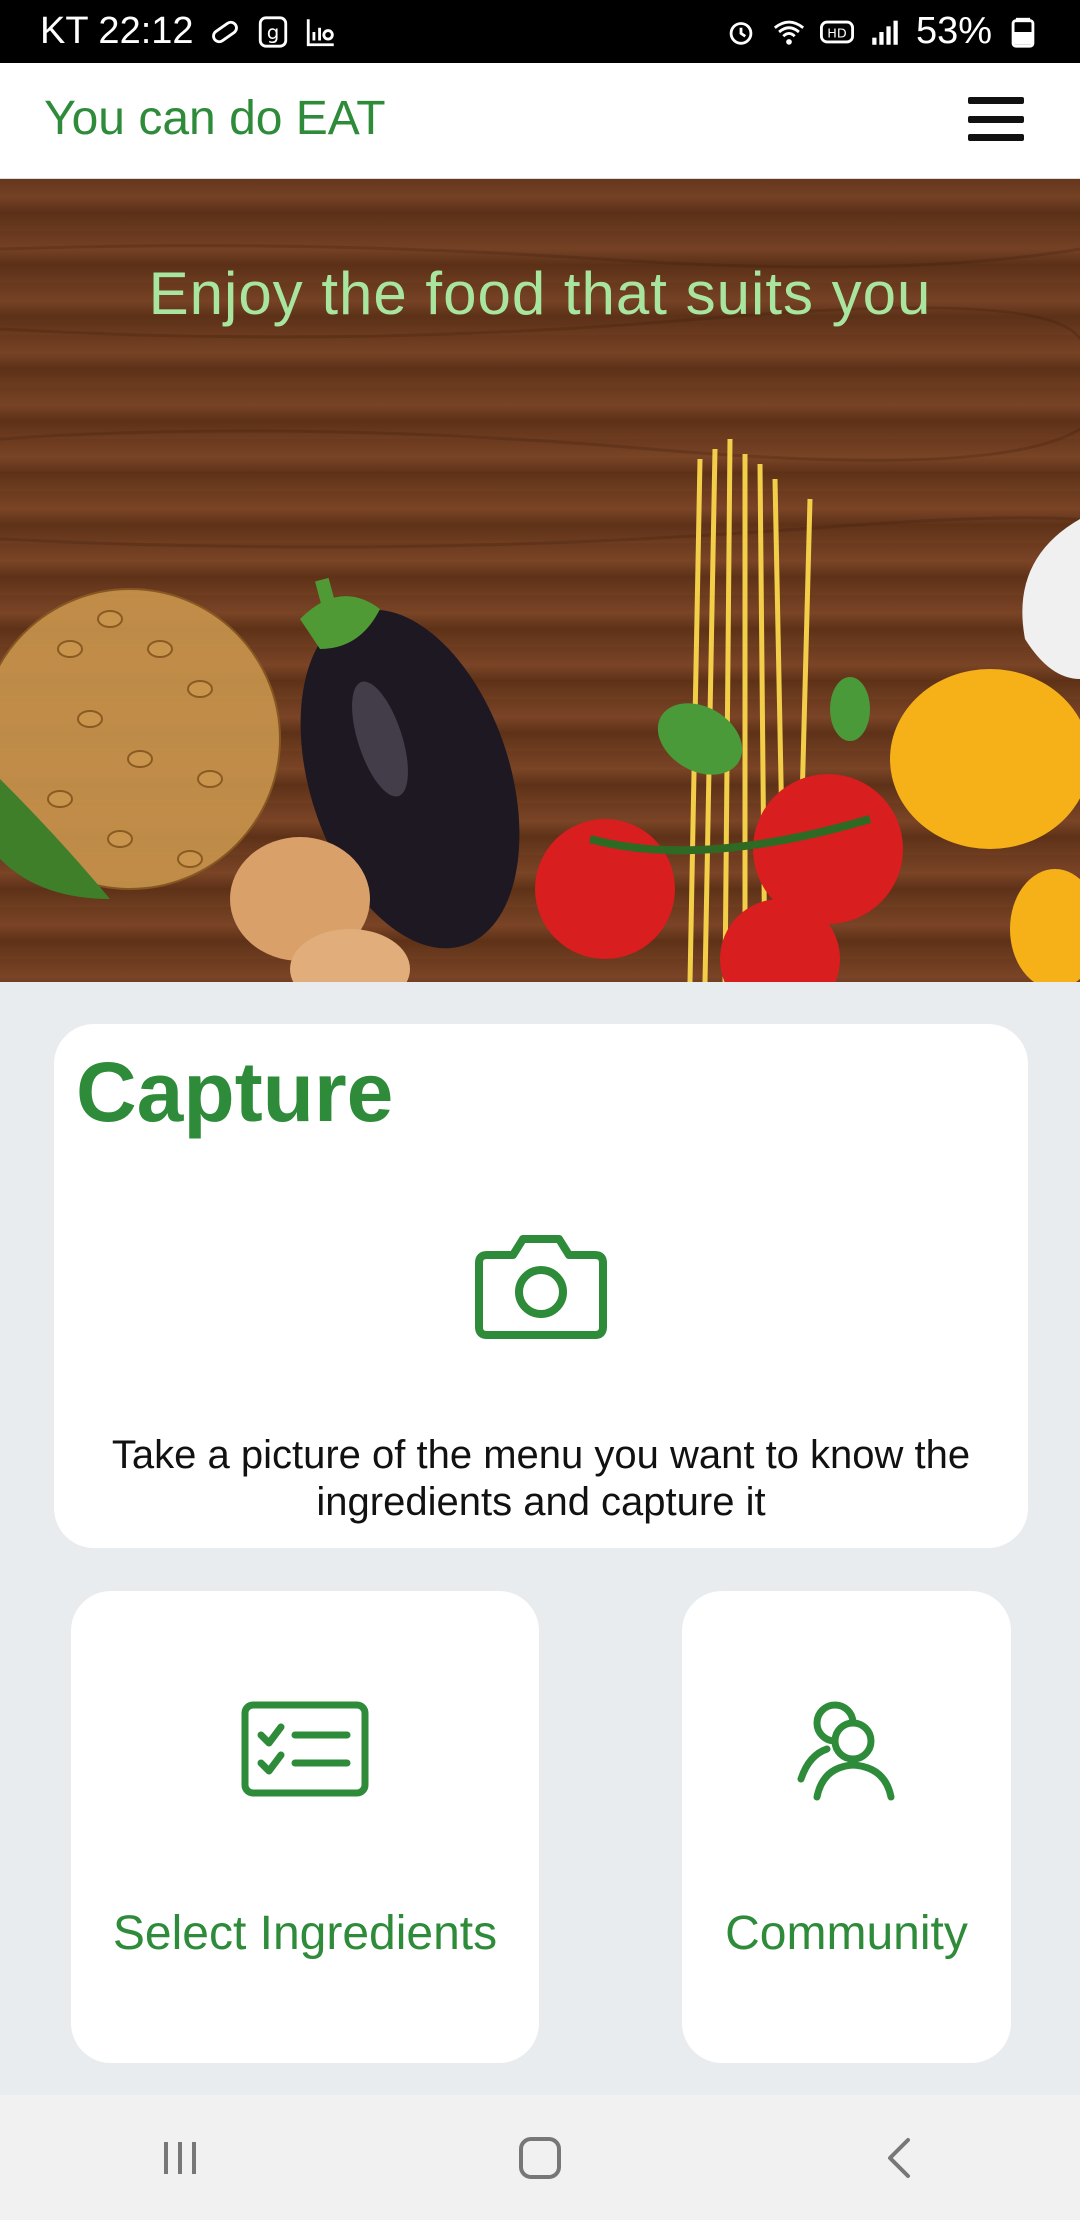 The image size is (1080, 2220). I want to click on g-app-icon: g, so click(273, 32).